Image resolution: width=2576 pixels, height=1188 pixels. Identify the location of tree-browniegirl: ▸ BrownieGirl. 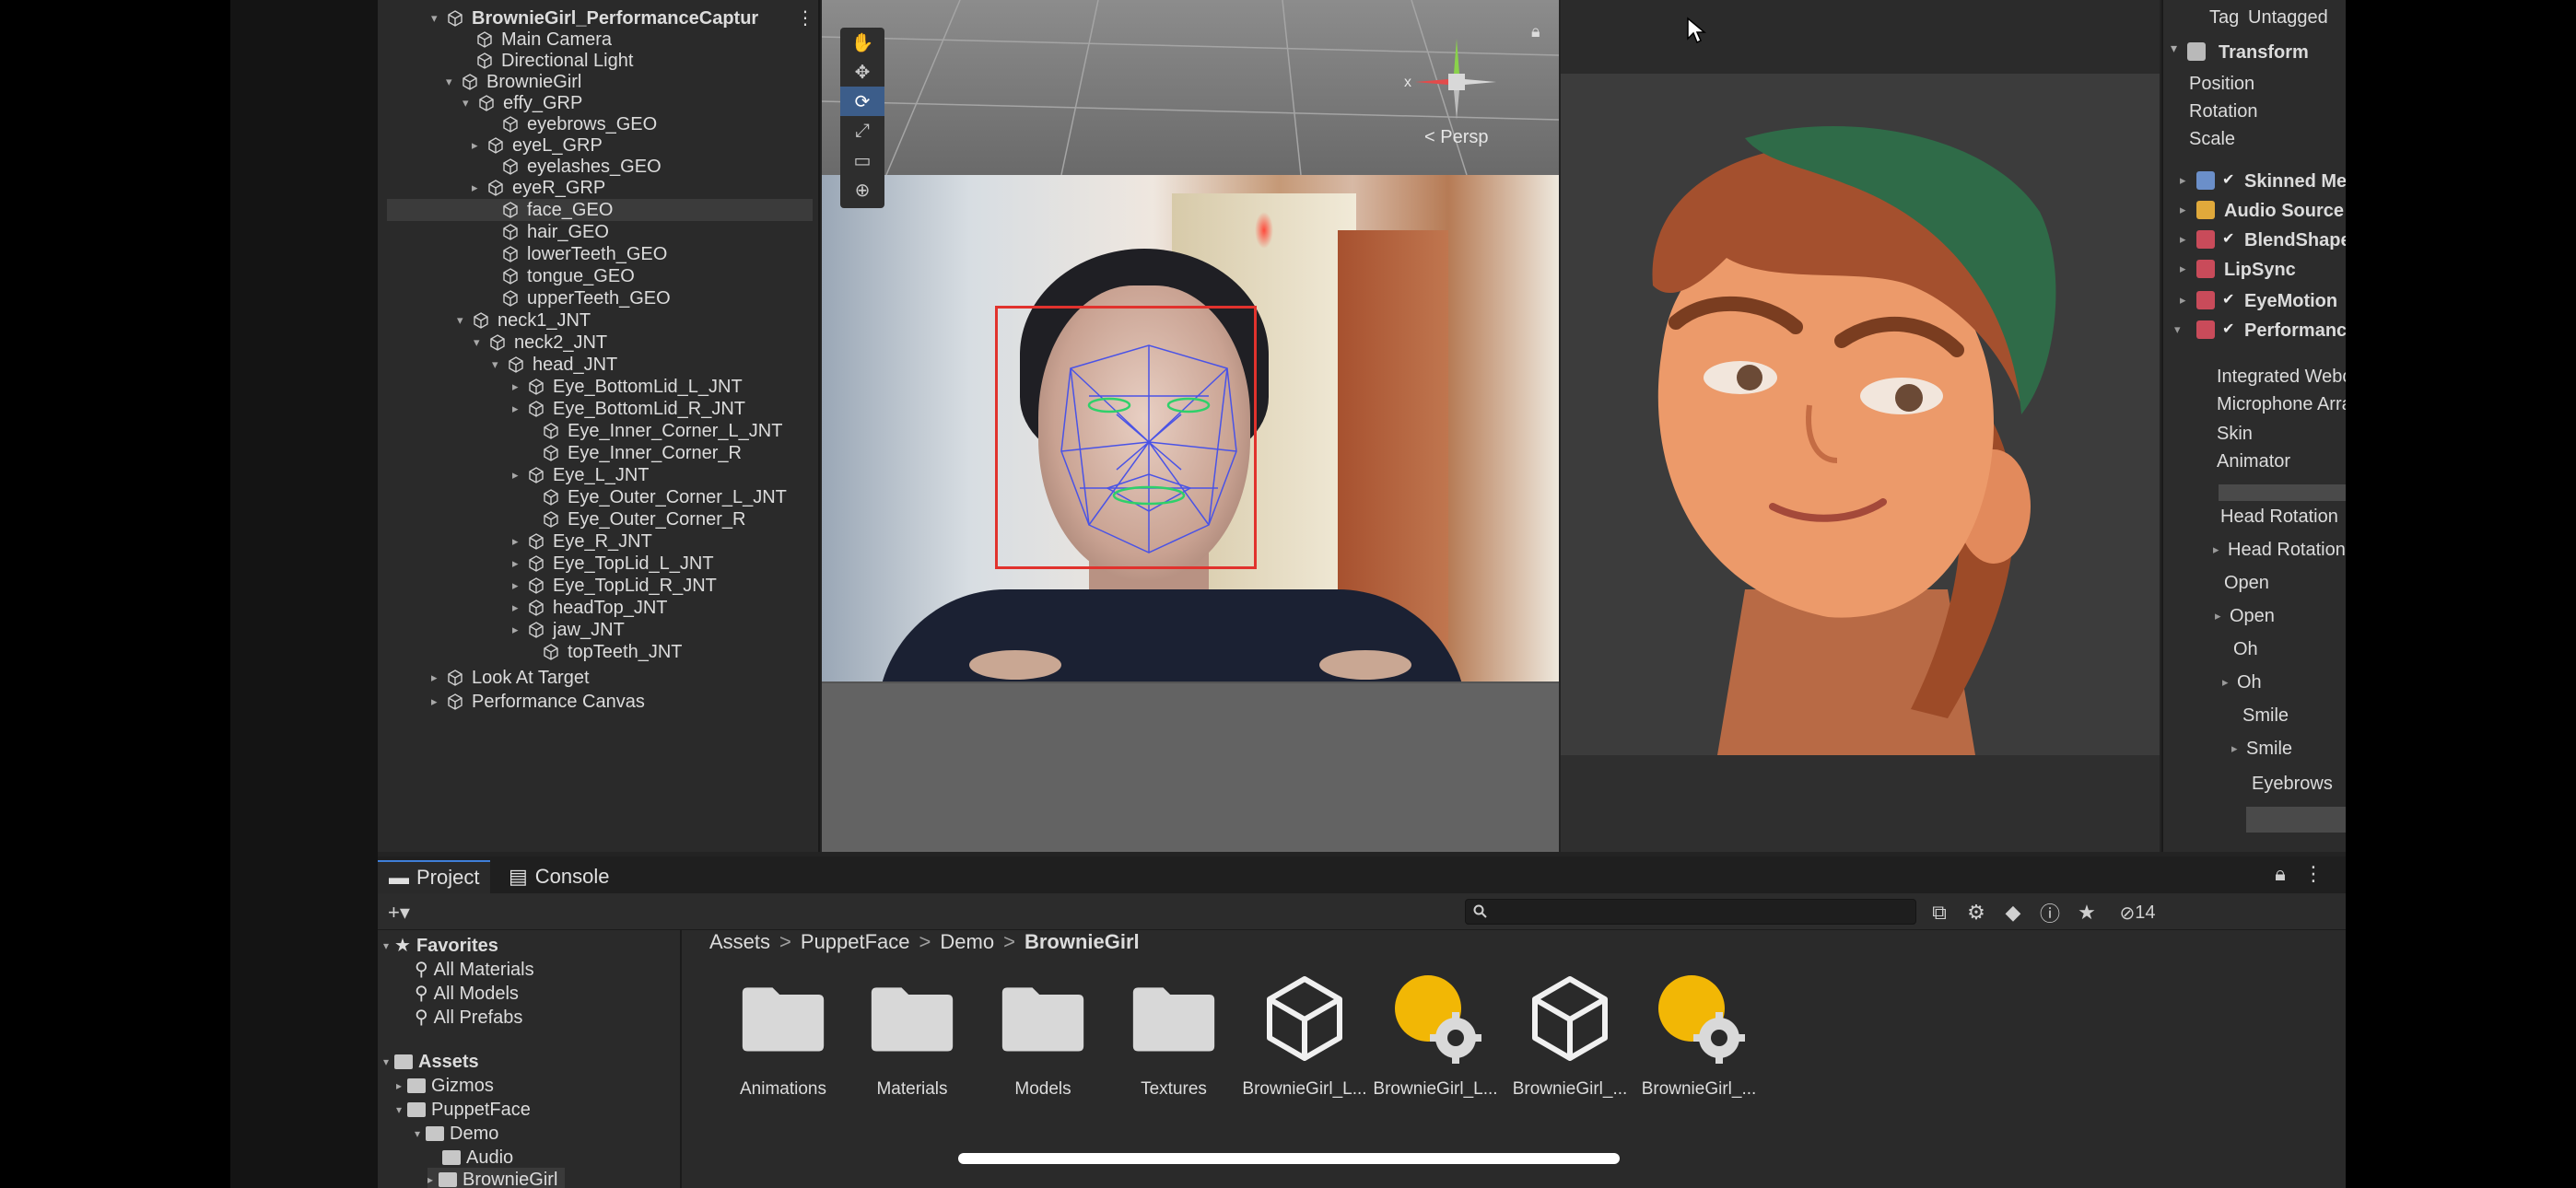
(496, 1178).